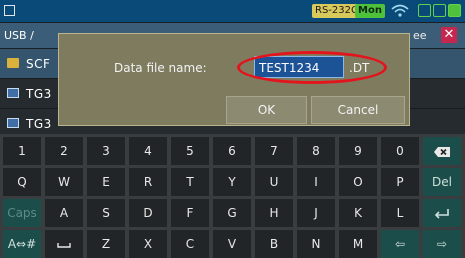 The width and height of the screenshot is (465, 258). Describe the element at coordinates (274, 182) in the screenshot. I see `key-u: U` at that location.